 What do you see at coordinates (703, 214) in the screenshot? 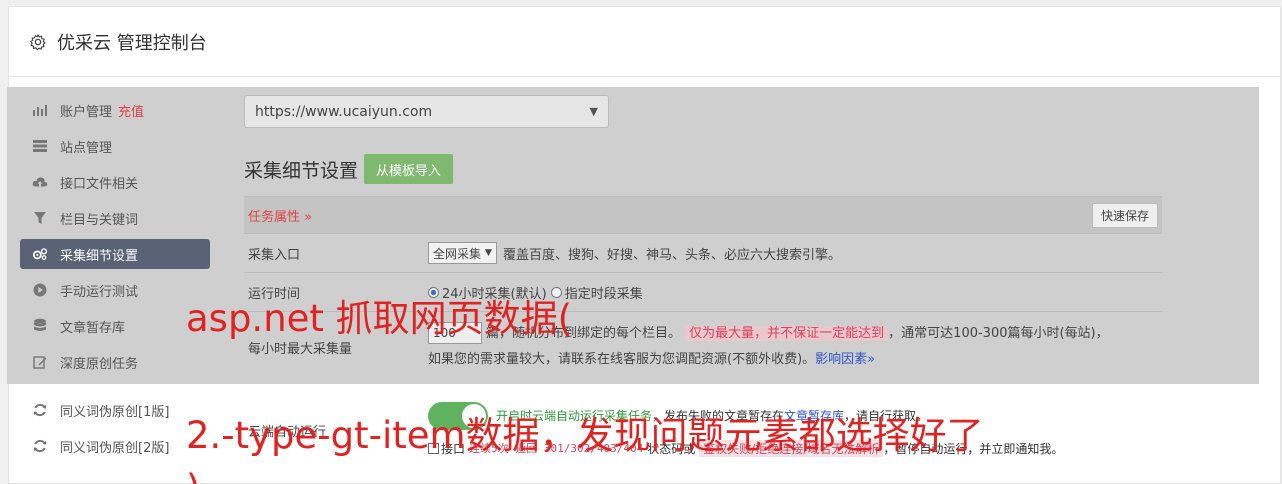
I see `table-head: 任务属性 » 快速保存` at bounding box center [703, 214].